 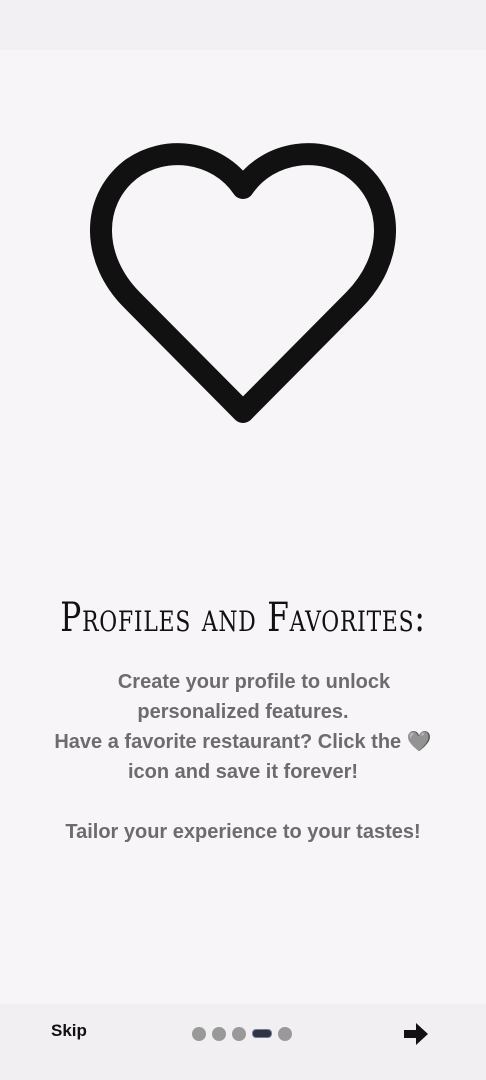 What do you see at coordinates (243, 772) in the screenshot?
I see `description-line: icon and save it forever!` at bounding box center [243, 772].